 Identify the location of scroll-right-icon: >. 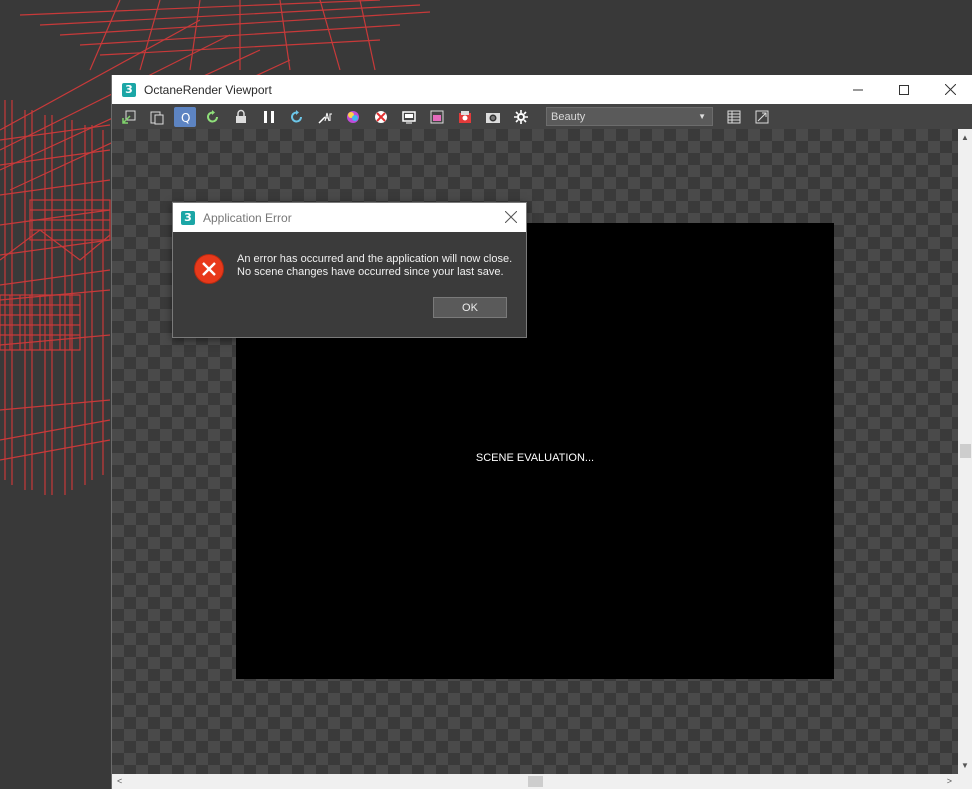
(949, 781).